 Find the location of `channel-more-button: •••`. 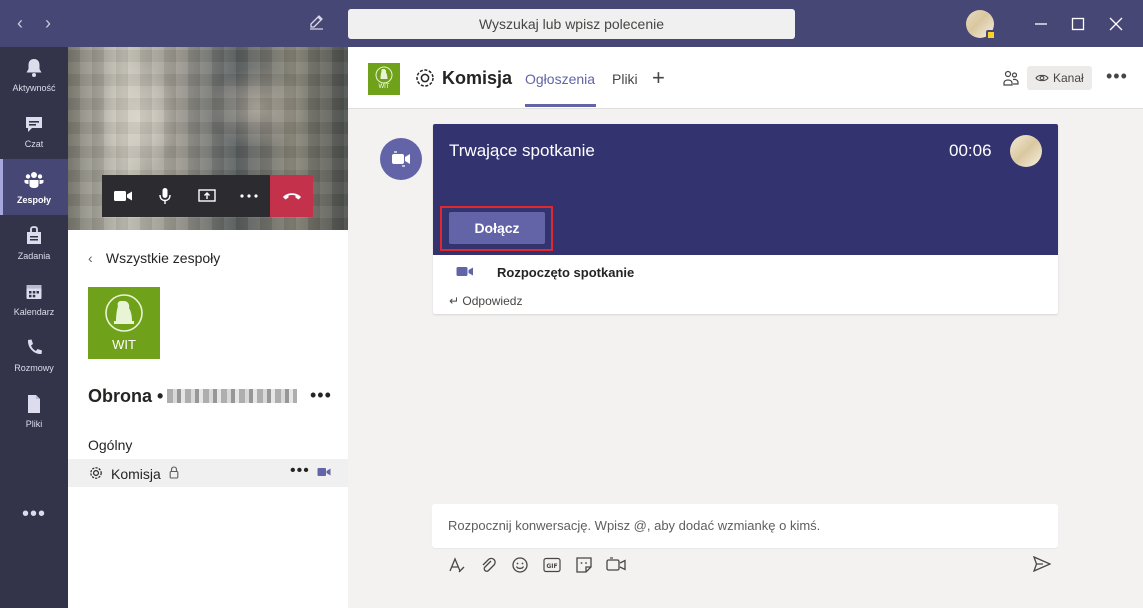

channel-more-button: ••• is located at coordinates (300, 471).